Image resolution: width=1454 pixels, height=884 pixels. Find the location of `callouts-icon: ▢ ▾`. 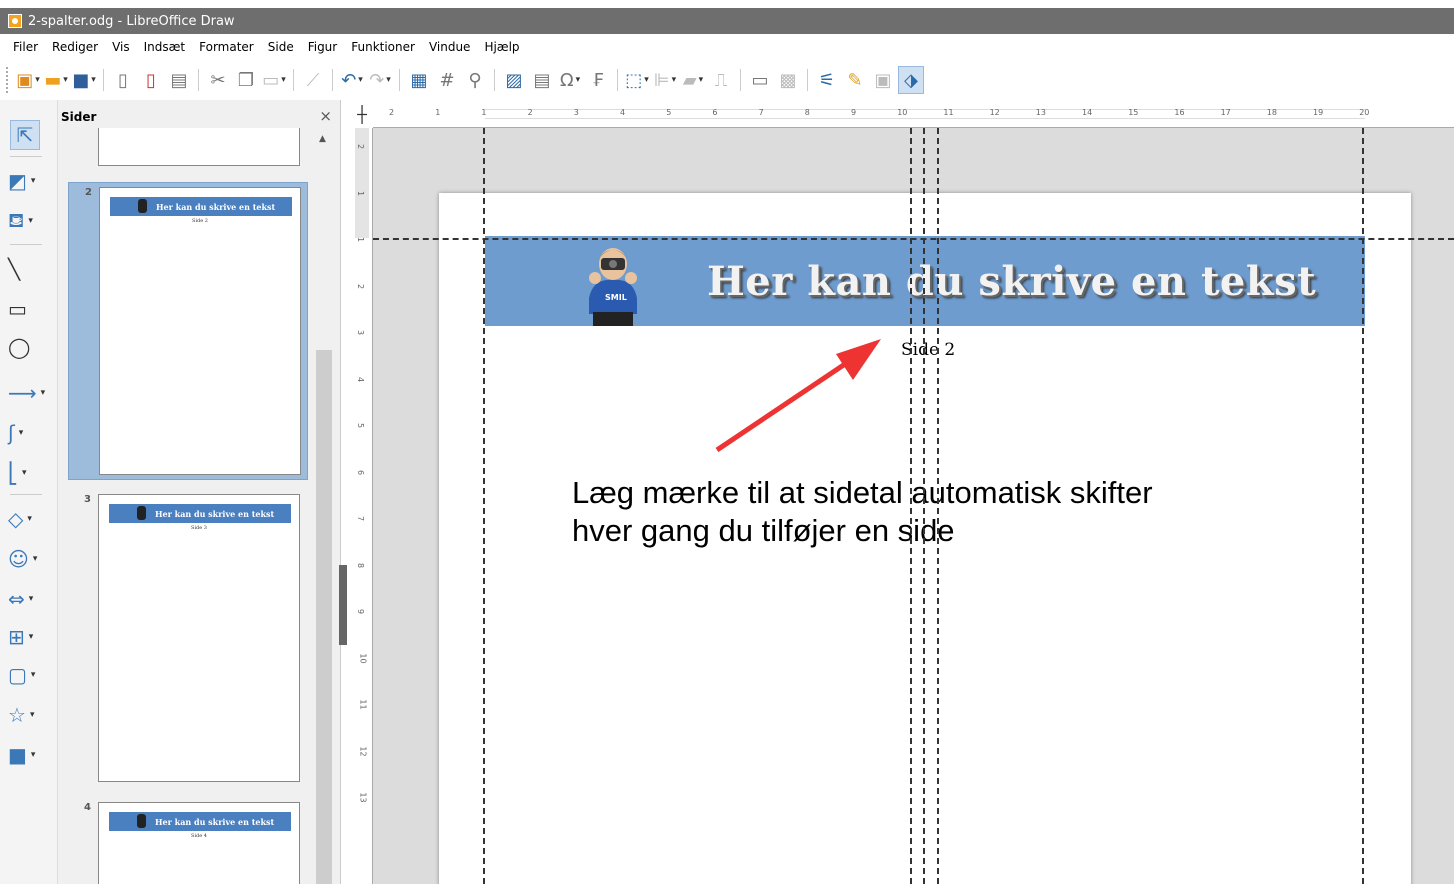

callouts-icon: ▢ ▾ is located at coordinates (30, 675).